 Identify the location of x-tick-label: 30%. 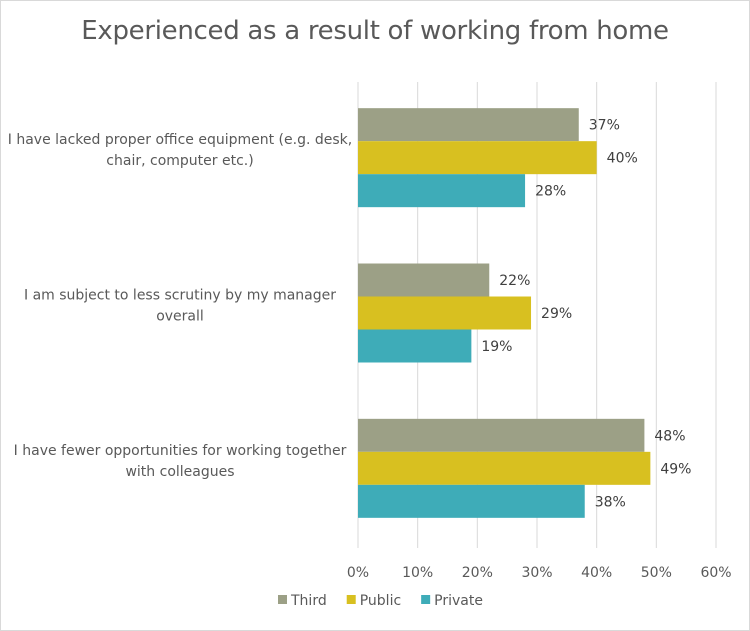
(536, 573).